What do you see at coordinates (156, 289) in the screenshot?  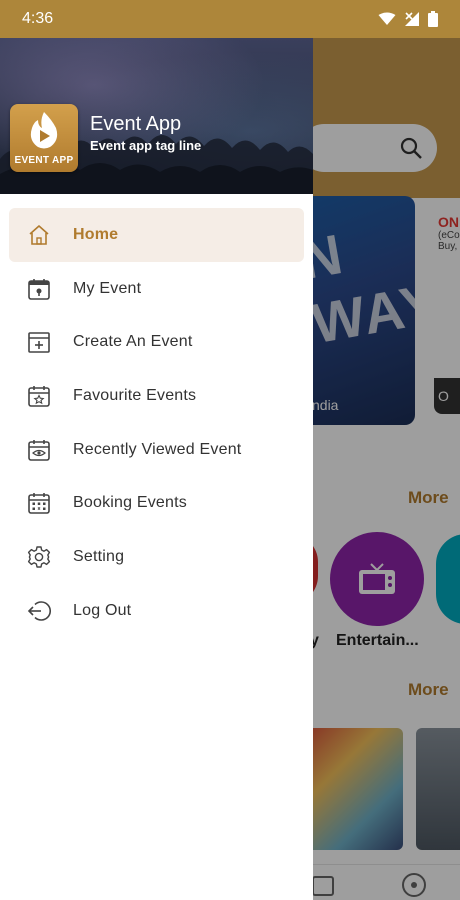 I see `menu-item-my-event: My Event` at bounding box center [156, 289].